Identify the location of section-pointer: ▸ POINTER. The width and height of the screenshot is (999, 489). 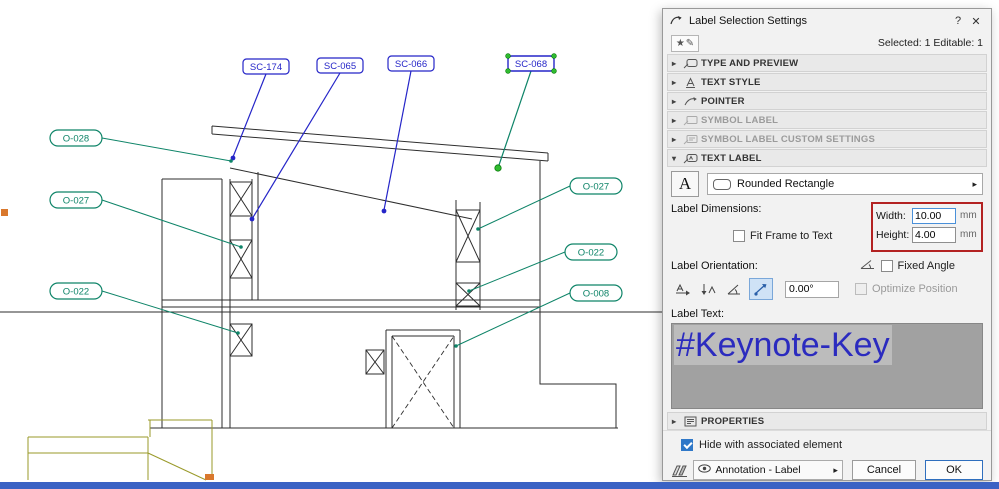
(827, 101).